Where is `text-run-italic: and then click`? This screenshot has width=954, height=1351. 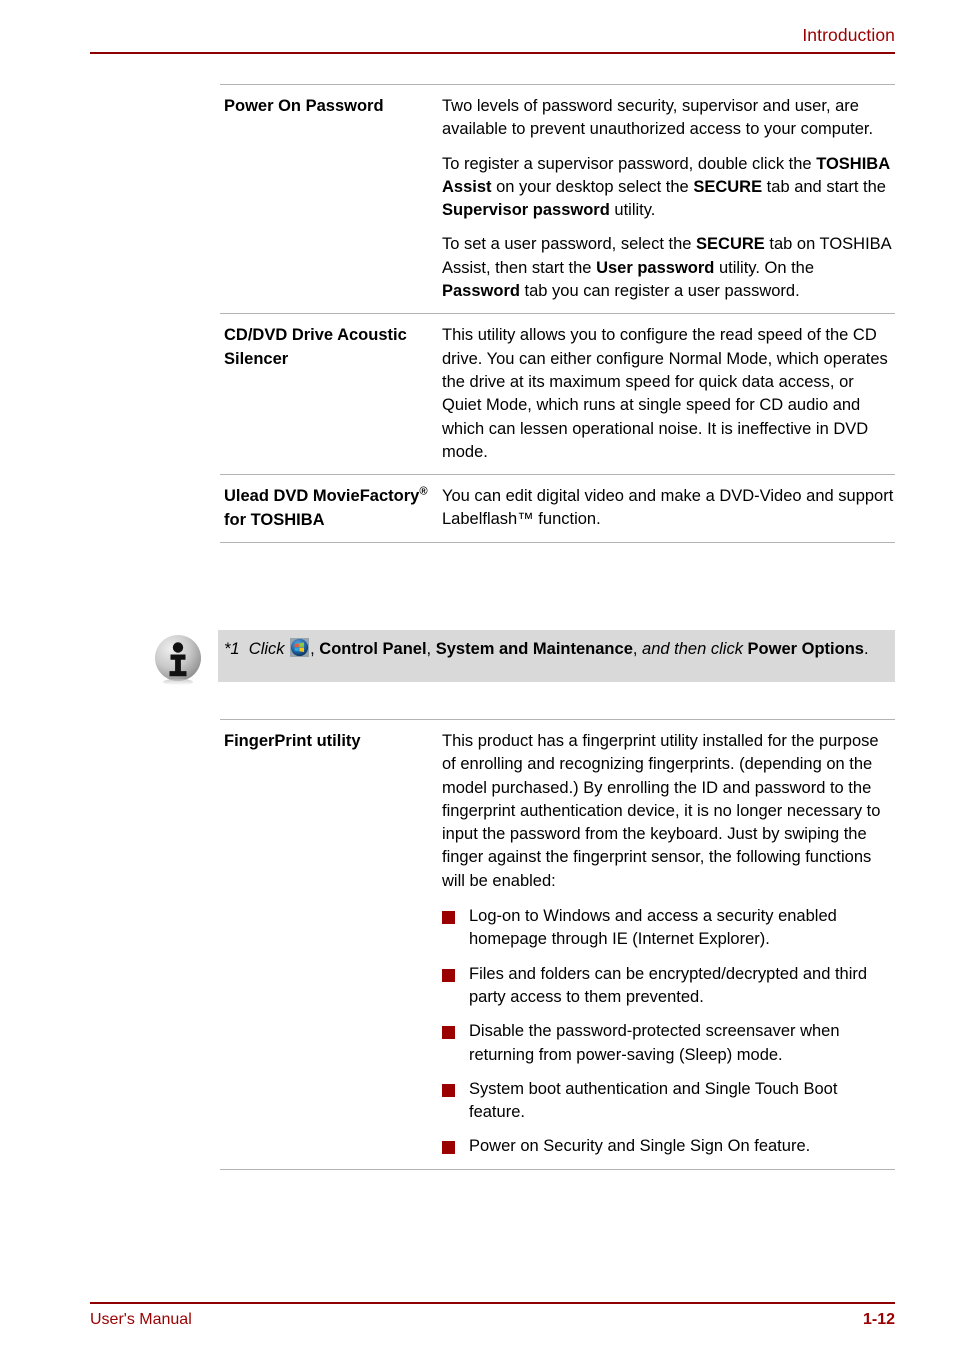
text-run-italic: and then click is located at coordinates (692, 649).